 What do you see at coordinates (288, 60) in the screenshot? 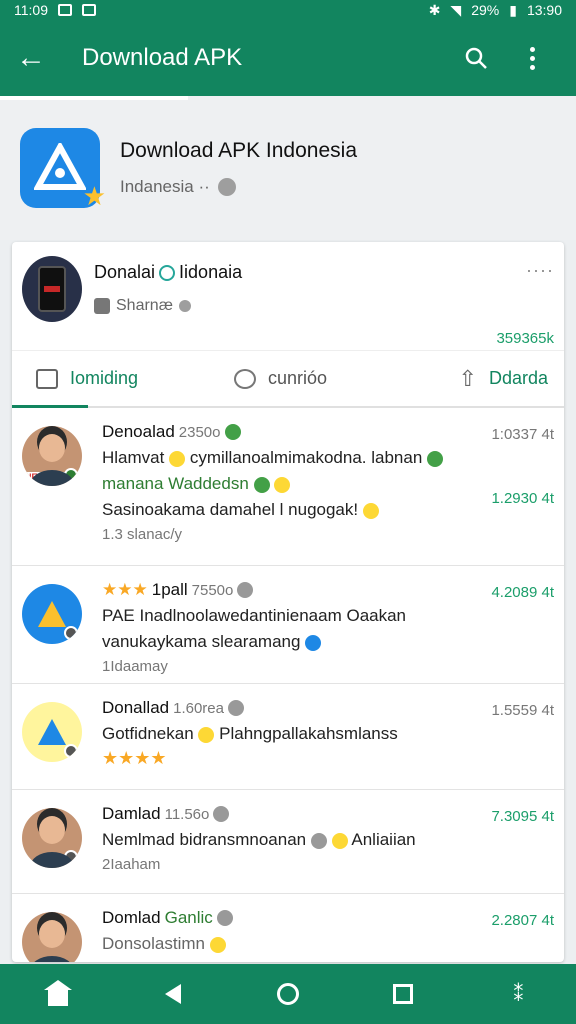
I see `app-bar: ← Download APK` at bounding box center [288, 60].